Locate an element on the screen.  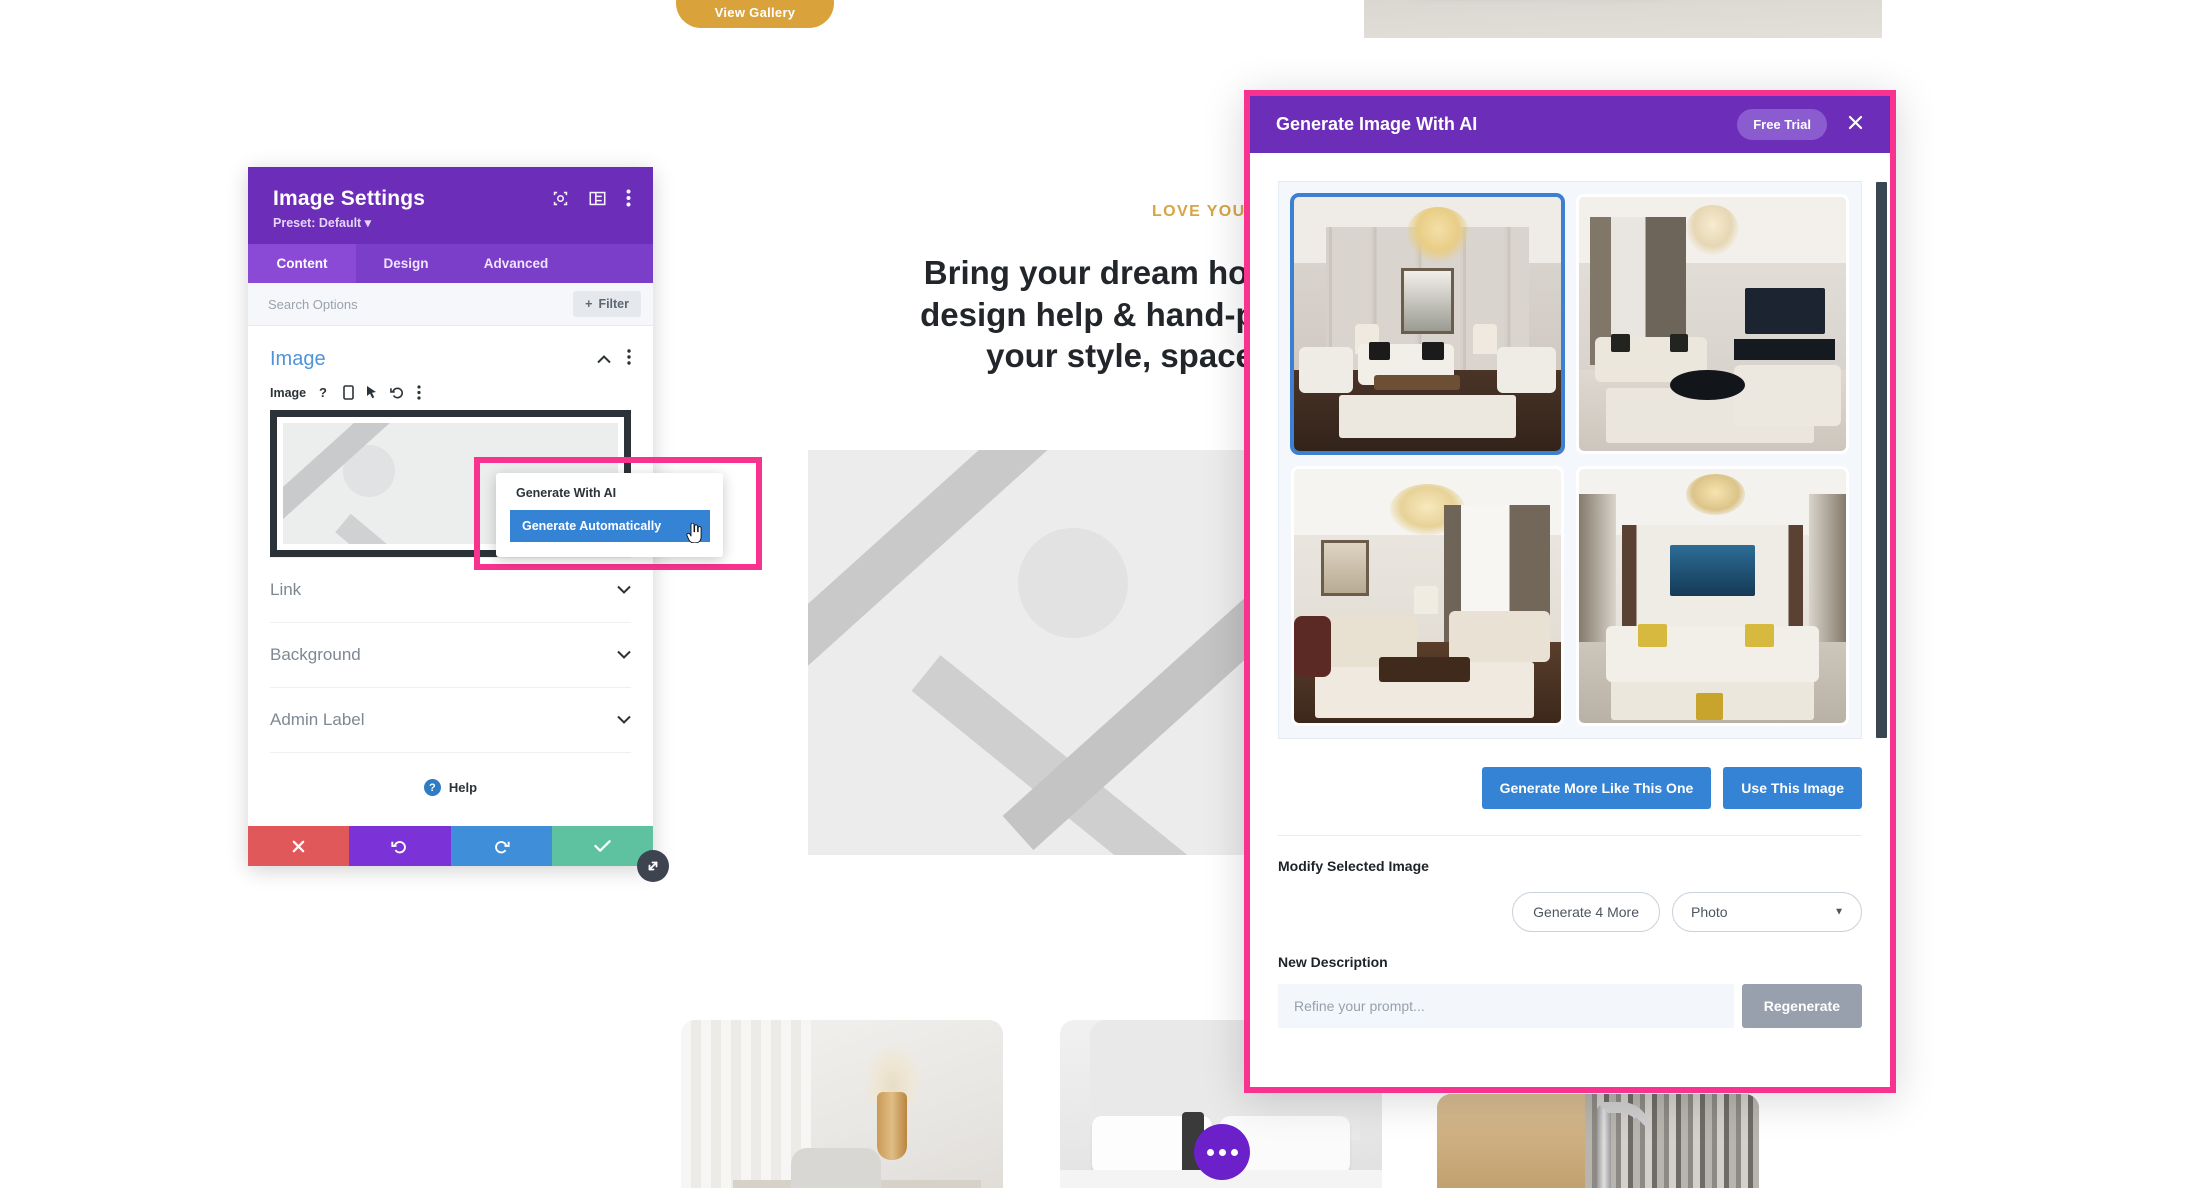
panel-header: Image Settings Preset: Default ▾ is located at coordinates (450, 205).